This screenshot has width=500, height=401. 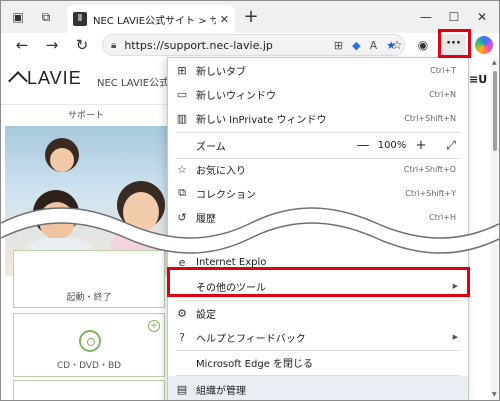 I want to click on scroll-thumb, so click(x=495, y=111).